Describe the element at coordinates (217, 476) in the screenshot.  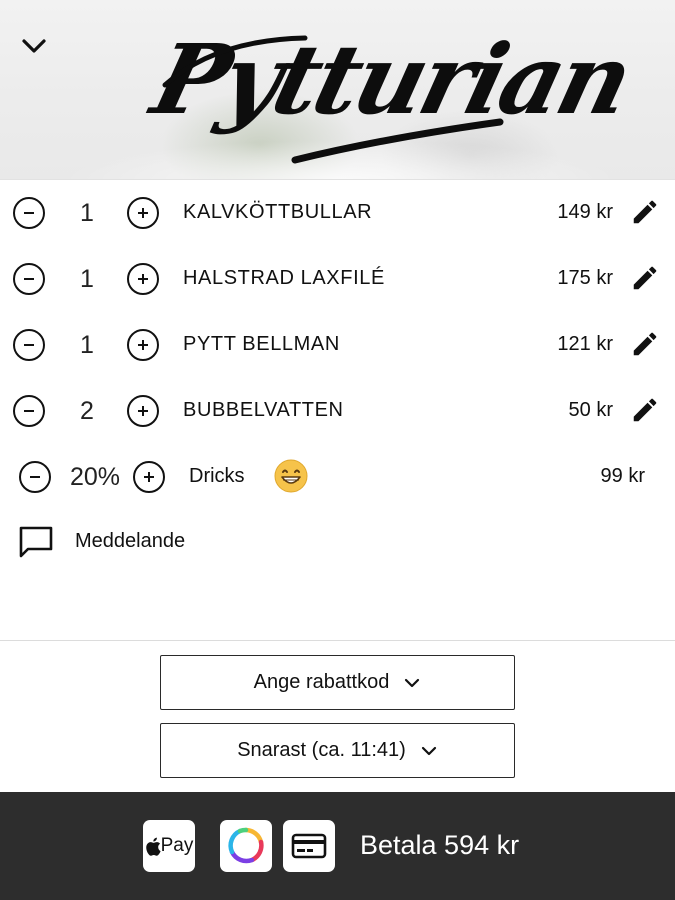
I see `tip-label: Dricks` at that location.